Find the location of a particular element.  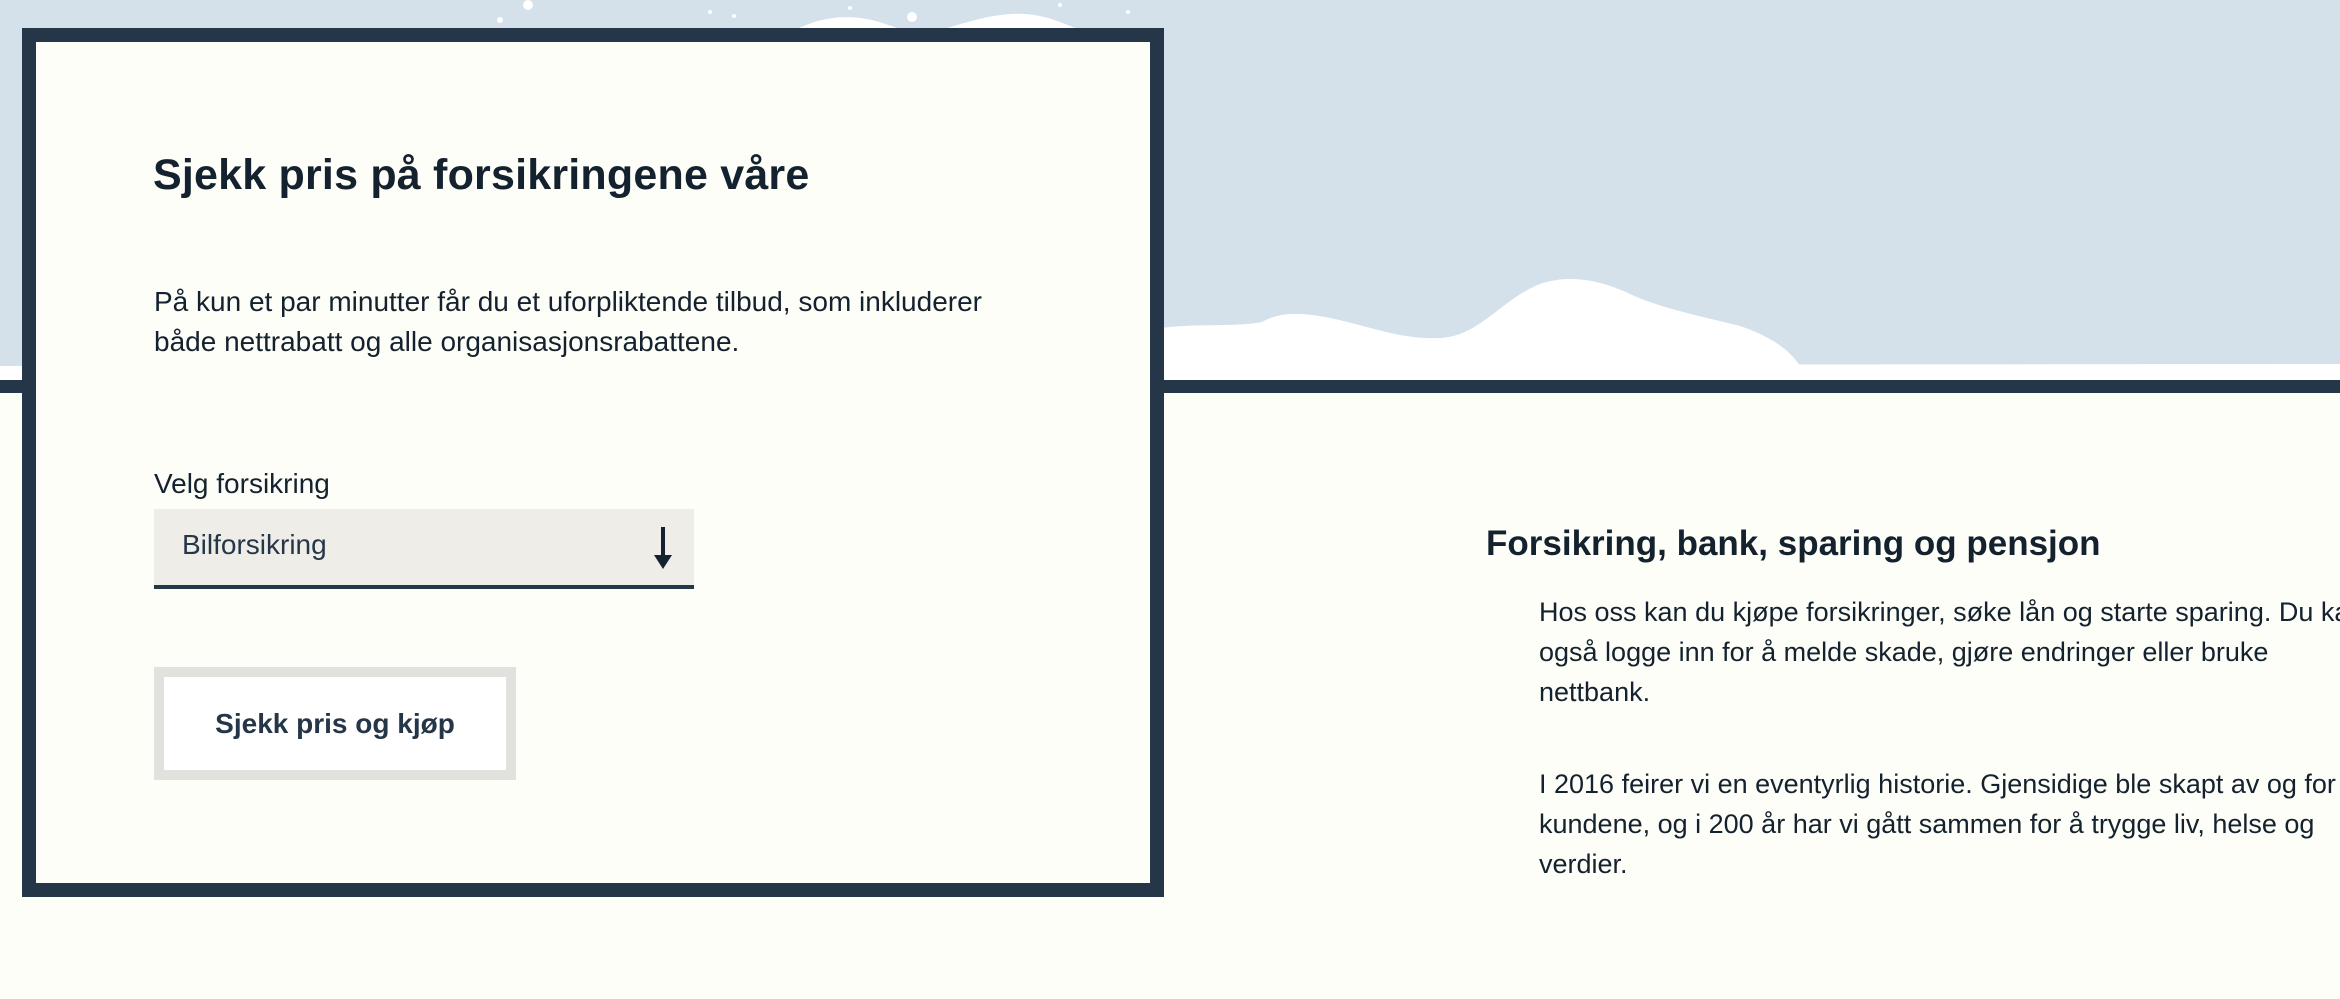

info-heading: Forsikring, bank, sparing og pensjon is located at coordinates (1793, 543).